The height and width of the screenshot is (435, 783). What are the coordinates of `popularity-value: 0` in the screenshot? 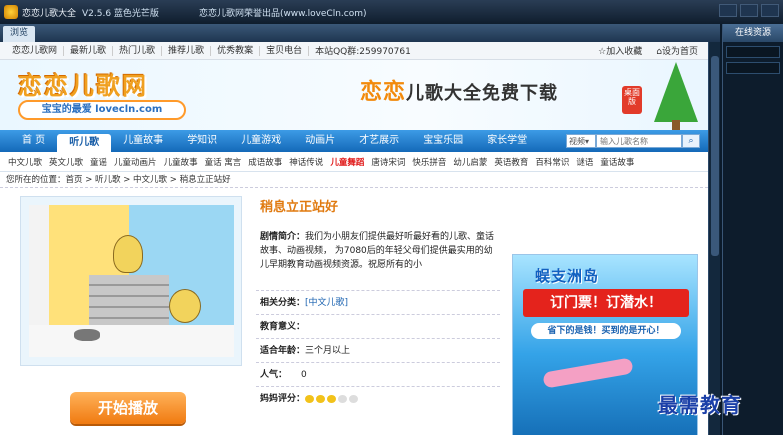 It's located at (304, 375).